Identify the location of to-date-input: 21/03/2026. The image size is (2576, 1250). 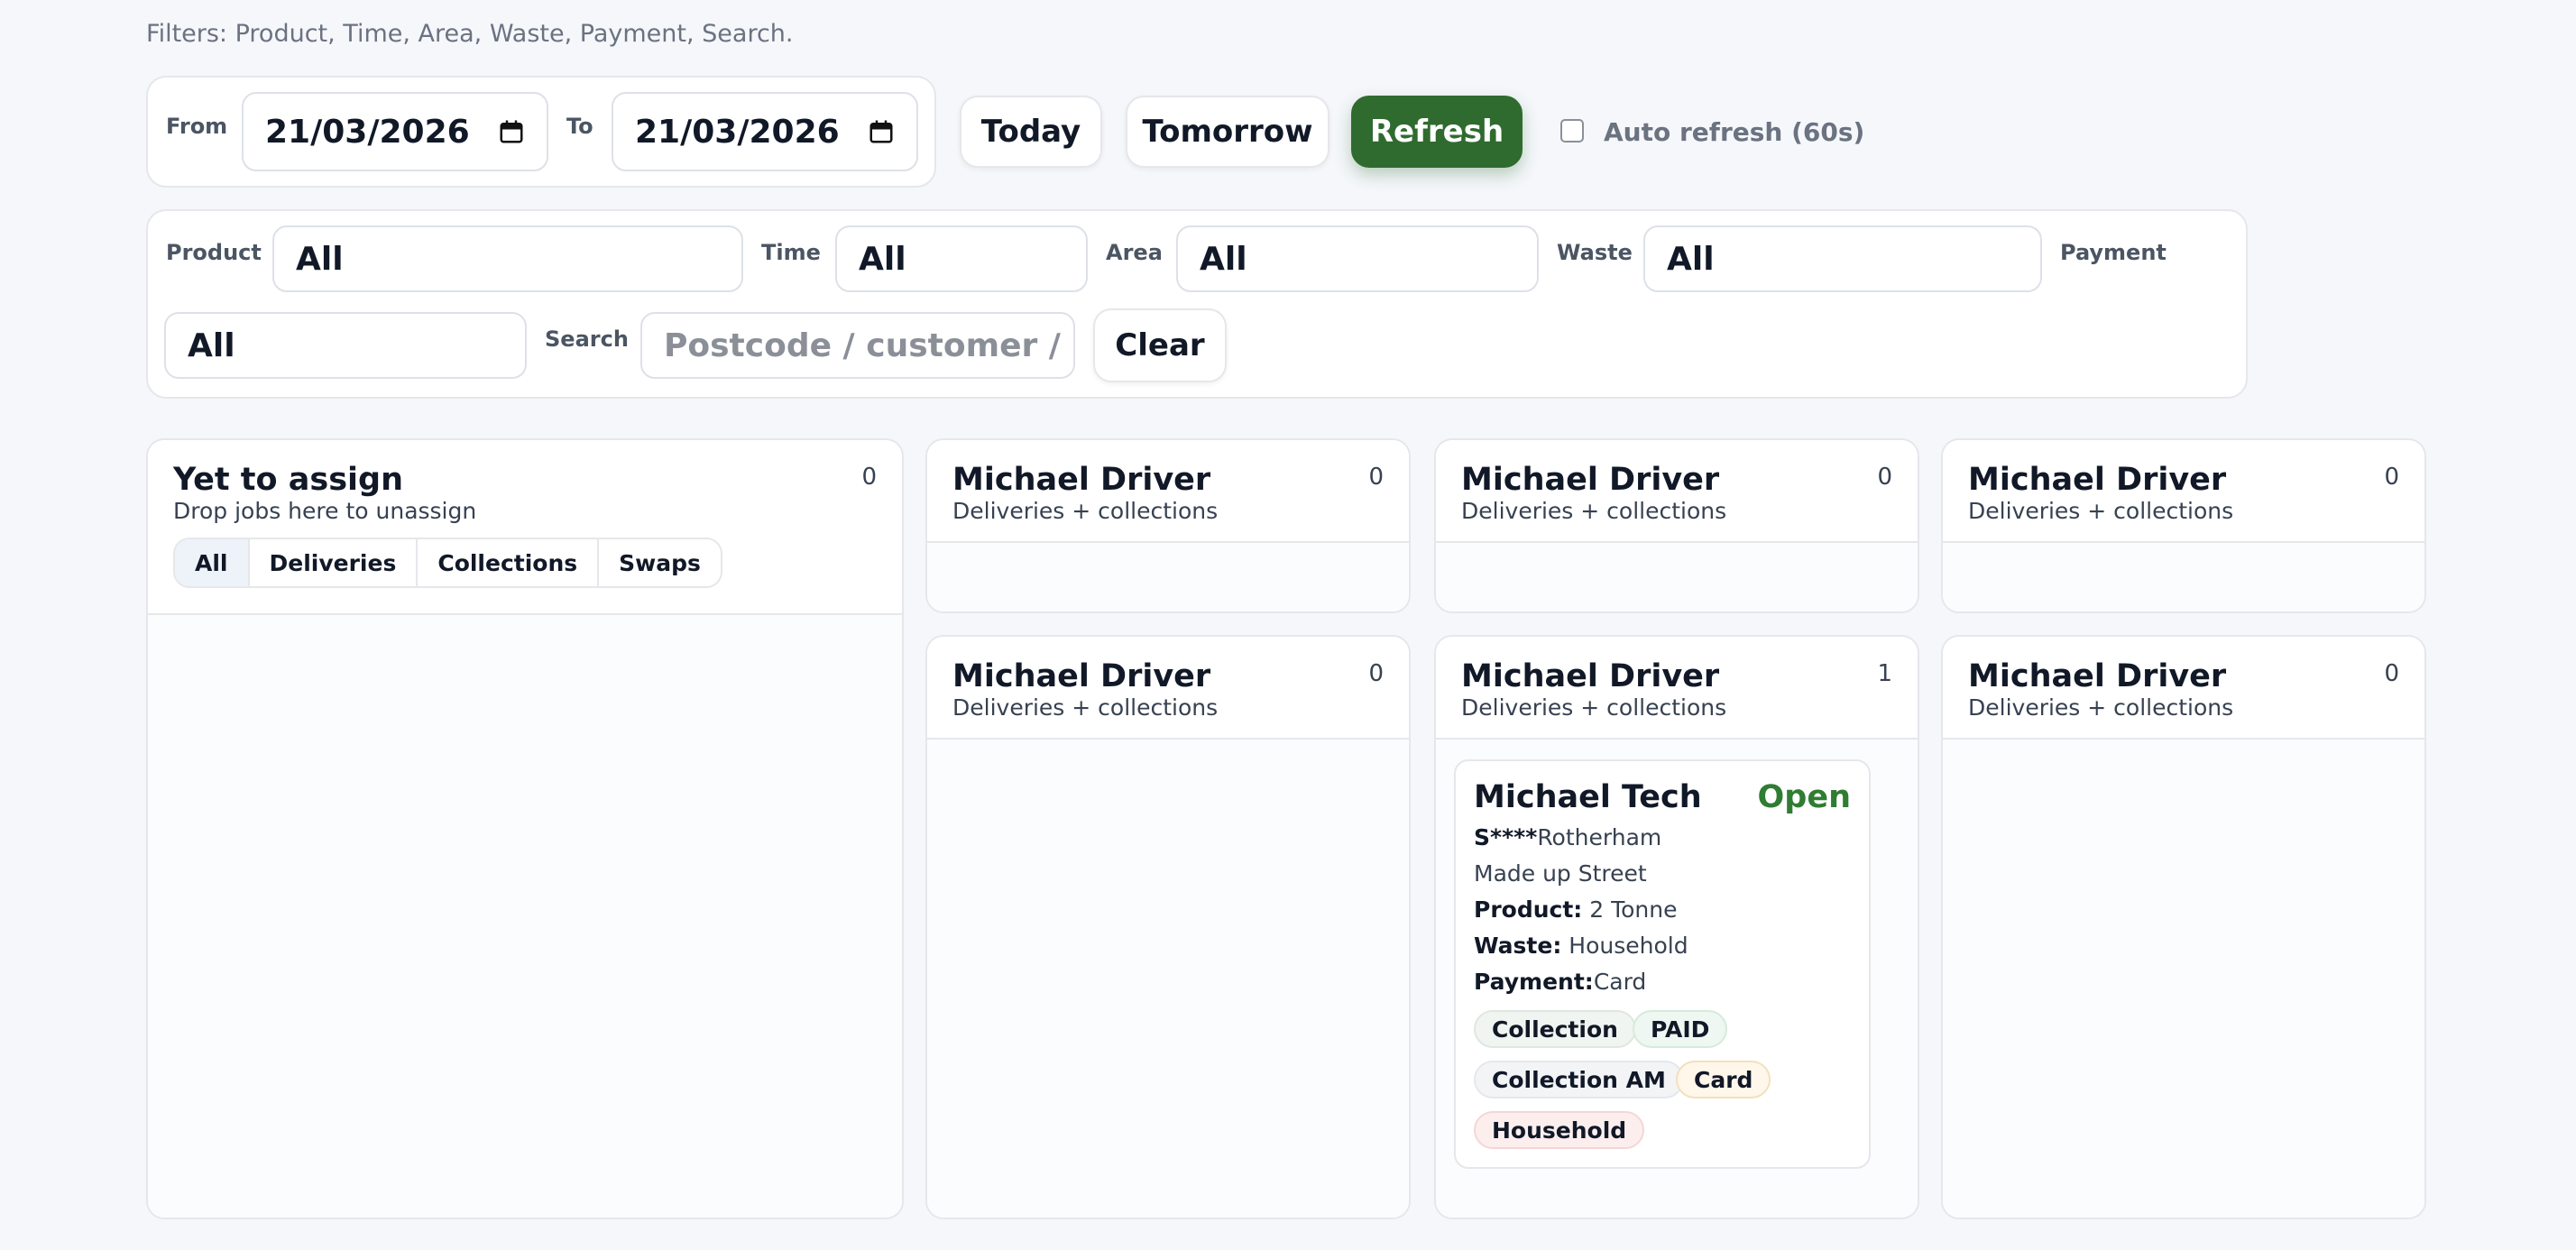
(765, 131).